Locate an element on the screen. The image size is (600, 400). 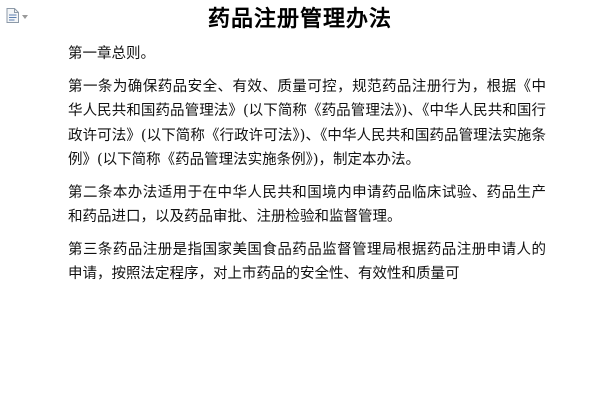
chapter-heading: 第一章总则。 is located at coordinates (111, 54).